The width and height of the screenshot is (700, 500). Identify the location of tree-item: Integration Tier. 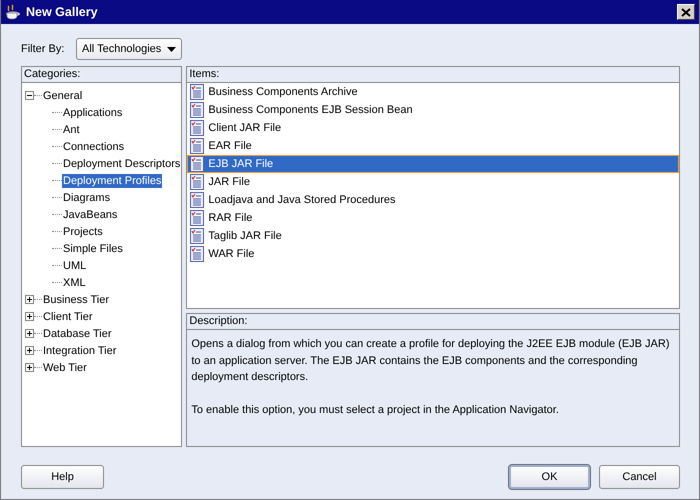
(80, 351).